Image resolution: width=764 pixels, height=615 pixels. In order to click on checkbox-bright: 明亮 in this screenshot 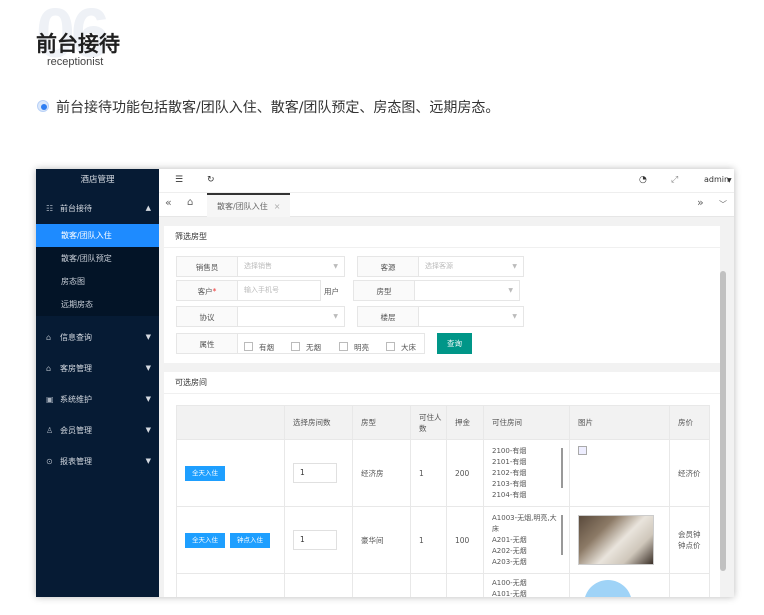, I will do `click(354, 347)`.